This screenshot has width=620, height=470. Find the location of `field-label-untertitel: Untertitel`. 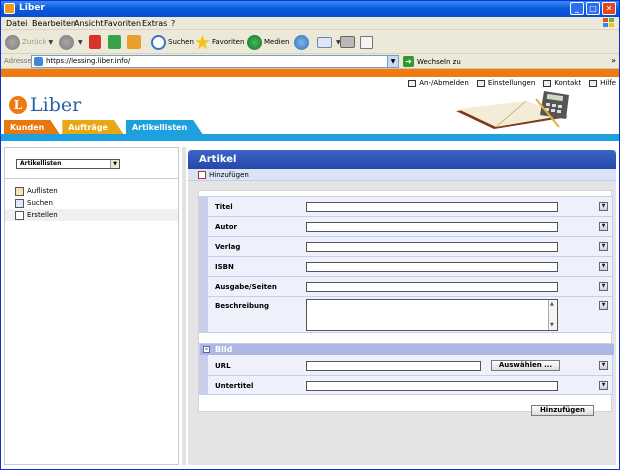

field-label-untertitel: Untertitel is located at coordinates (234, 385).